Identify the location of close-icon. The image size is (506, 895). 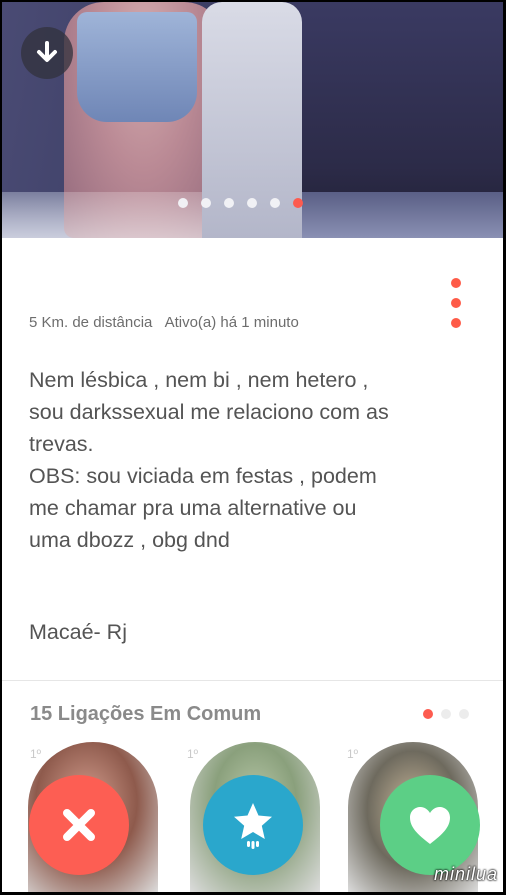
(79, 825).